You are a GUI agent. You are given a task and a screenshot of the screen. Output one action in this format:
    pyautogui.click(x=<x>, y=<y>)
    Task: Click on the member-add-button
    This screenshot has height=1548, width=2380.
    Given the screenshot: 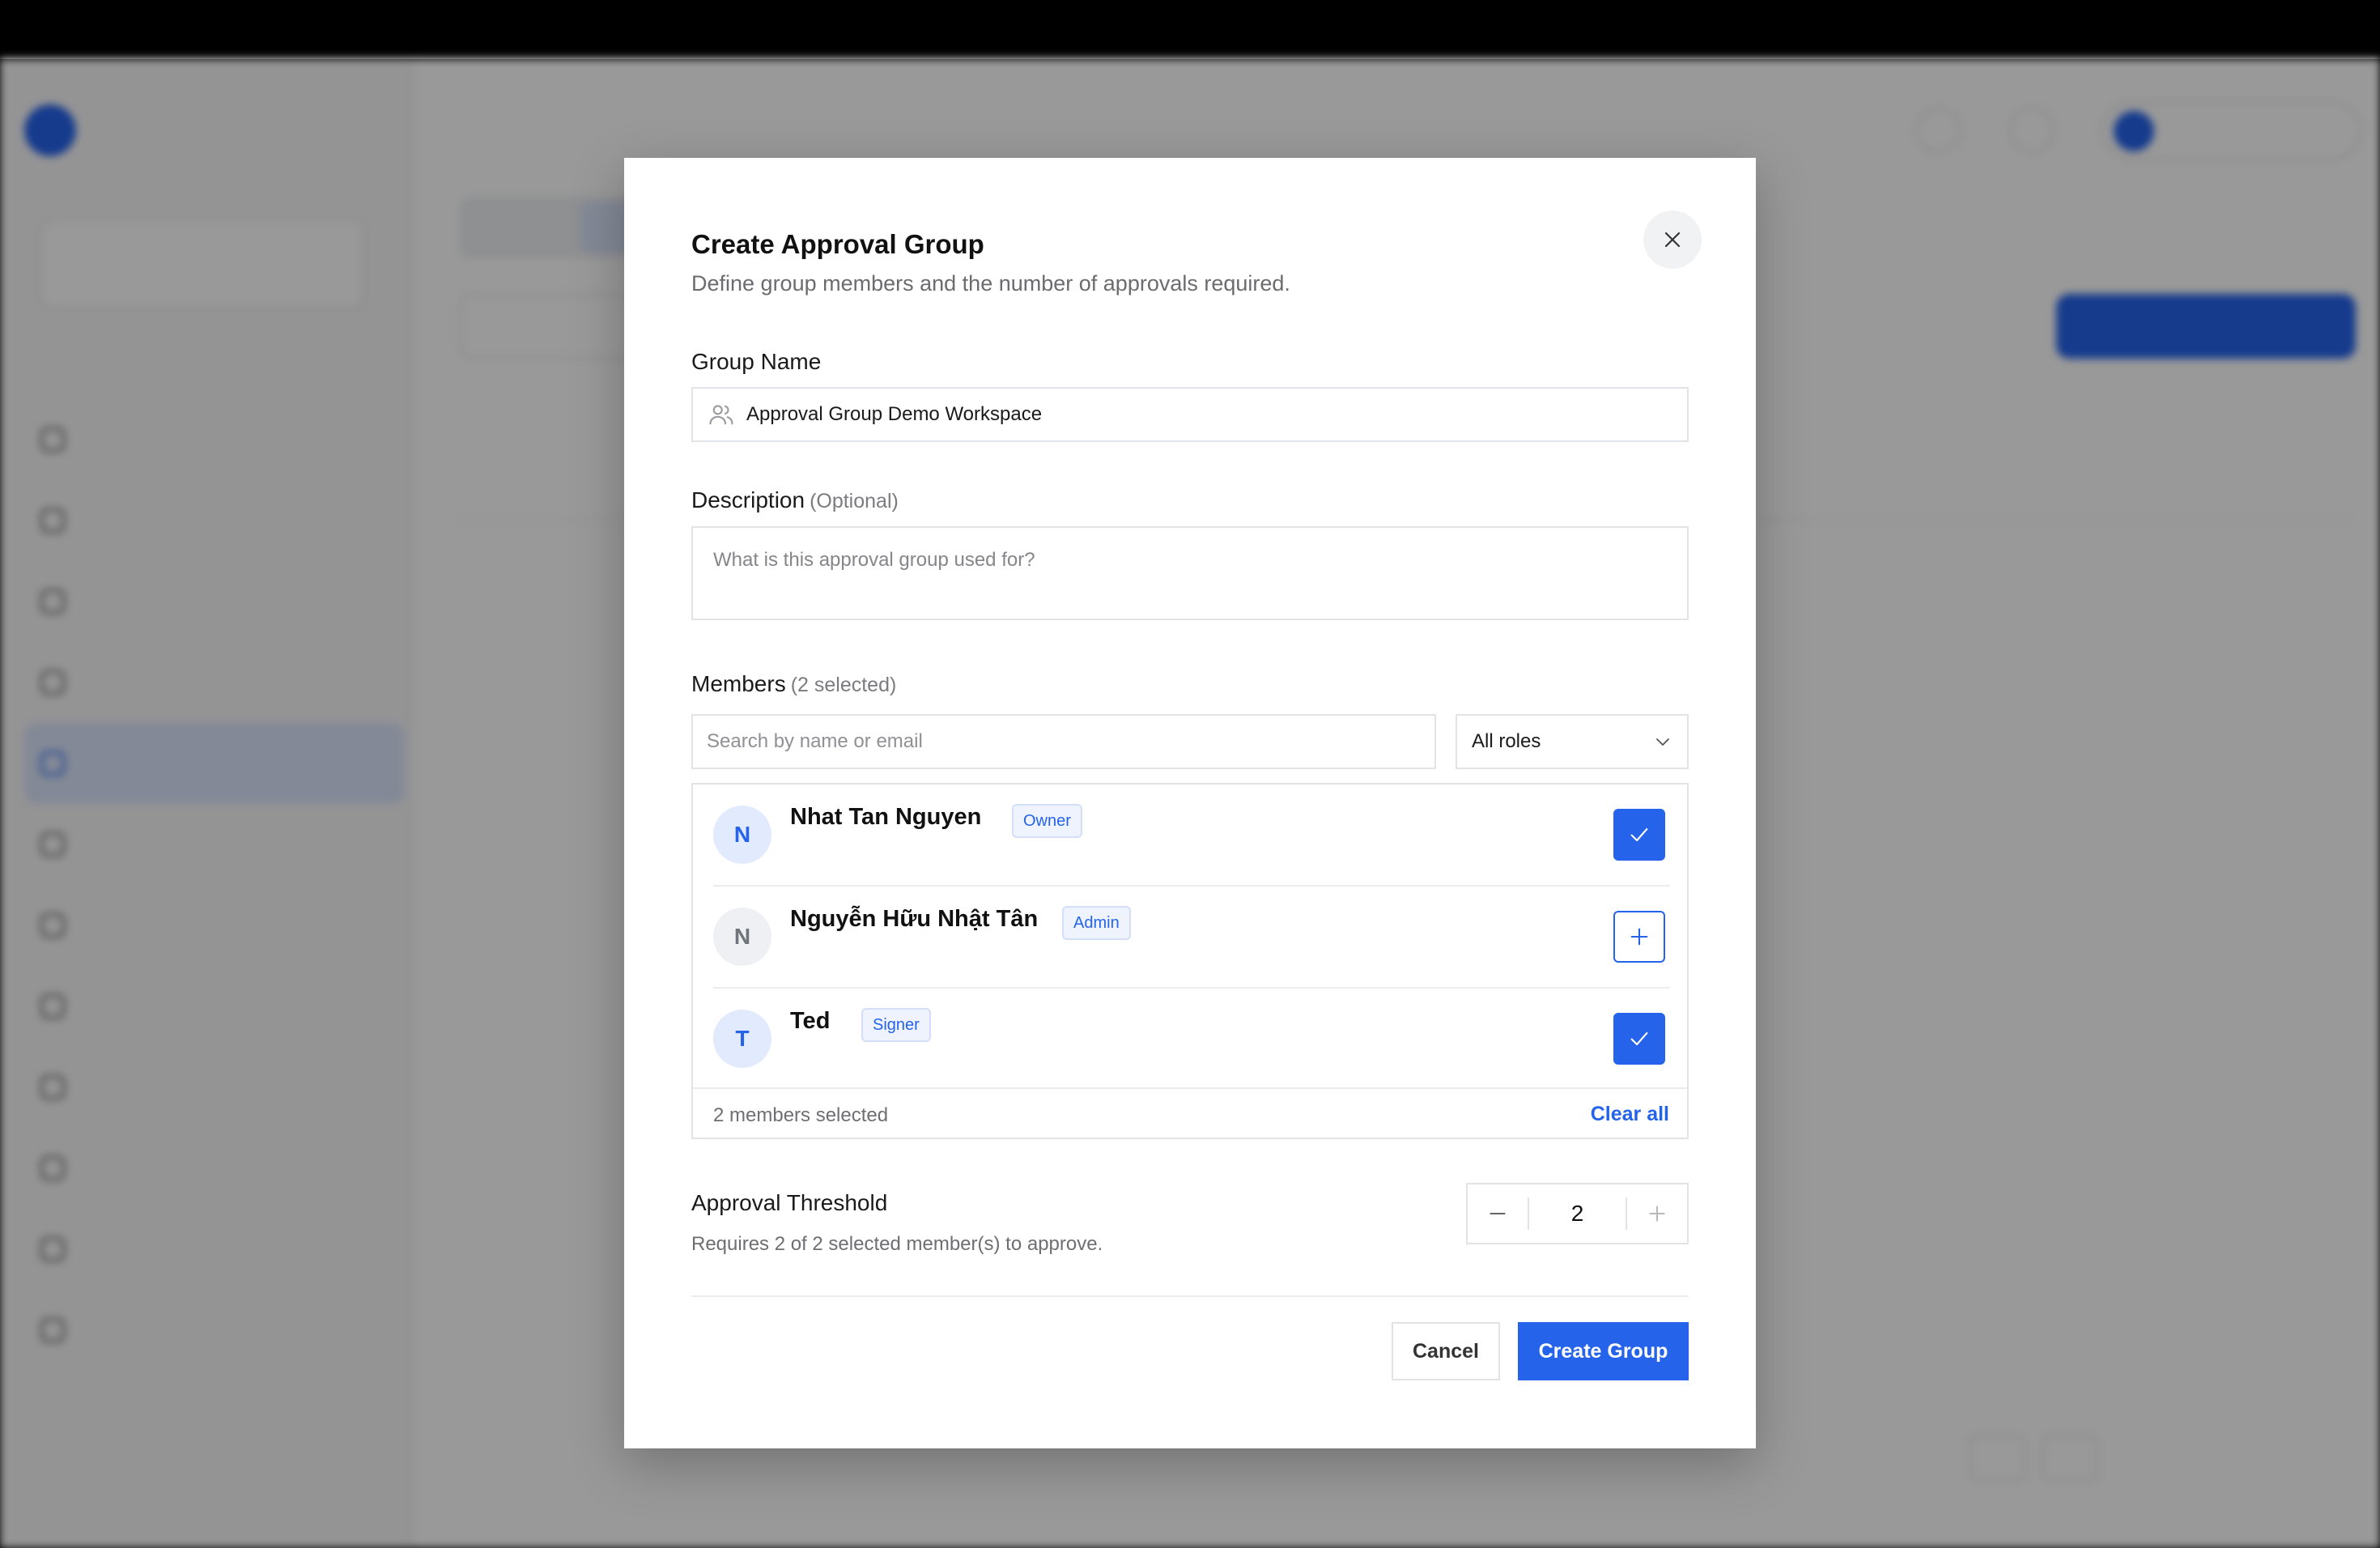 What is the action you would take?
    pyautogui.click(x=1639, y=937)
    